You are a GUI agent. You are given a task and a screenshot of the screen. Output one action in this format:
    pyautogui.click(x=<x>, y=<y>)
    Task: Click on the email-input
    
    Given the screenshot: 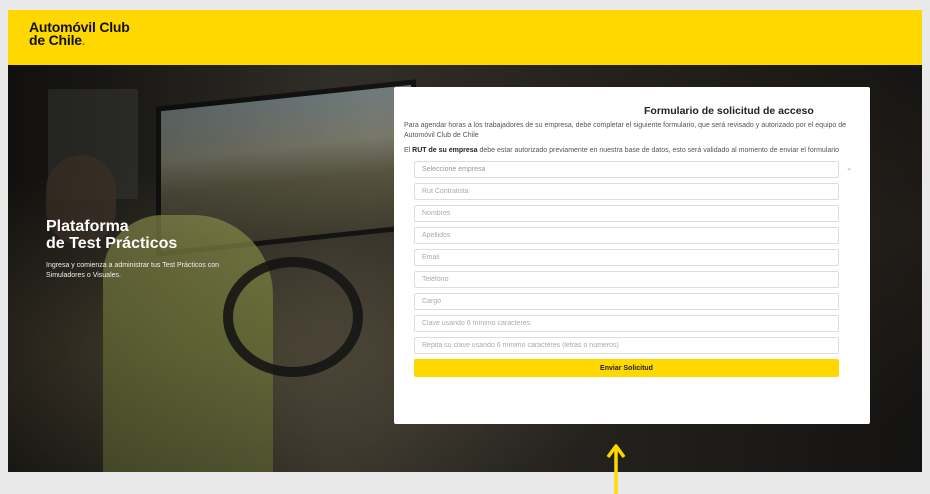 What is the action you would take?
    pyautogui.click(x=626, y=257)
    